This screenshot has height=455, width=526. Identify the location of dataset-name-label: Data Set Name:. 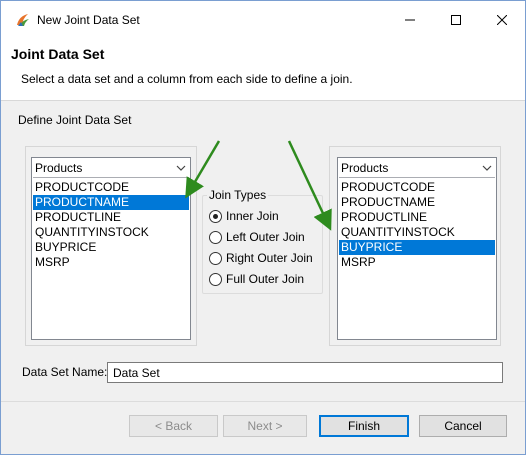
(65, 372).